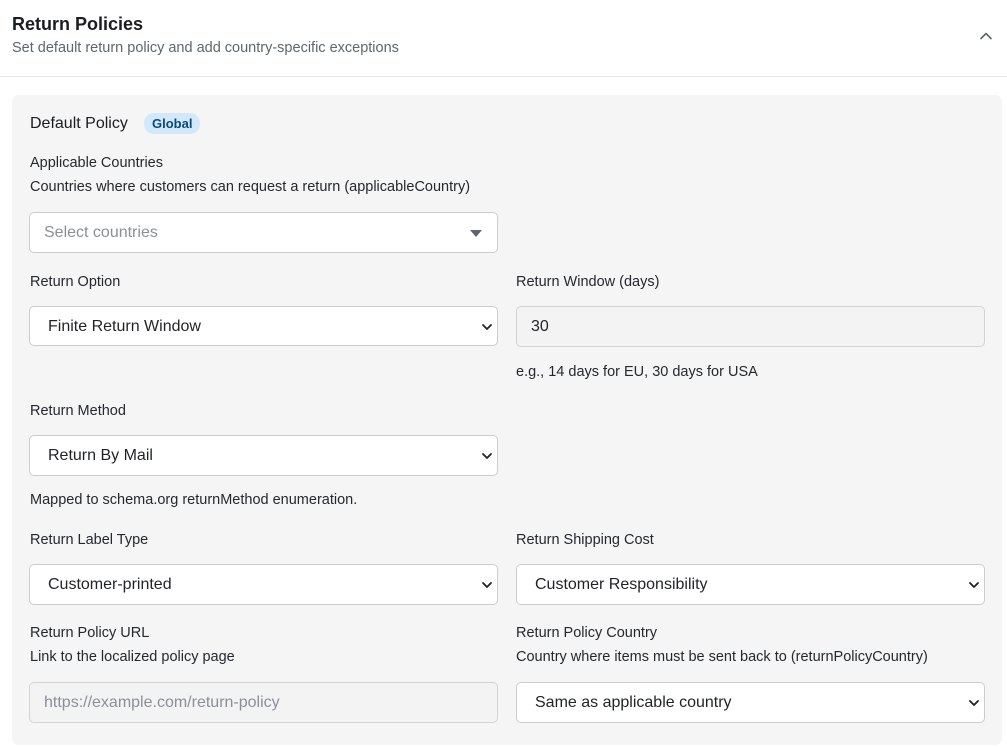 The width and height of the screenshot is (1007, 747). What do you see at coordinates (172, 123) in the screenshot?
I see `global-badge: Global` at bounding box center [172, 123].